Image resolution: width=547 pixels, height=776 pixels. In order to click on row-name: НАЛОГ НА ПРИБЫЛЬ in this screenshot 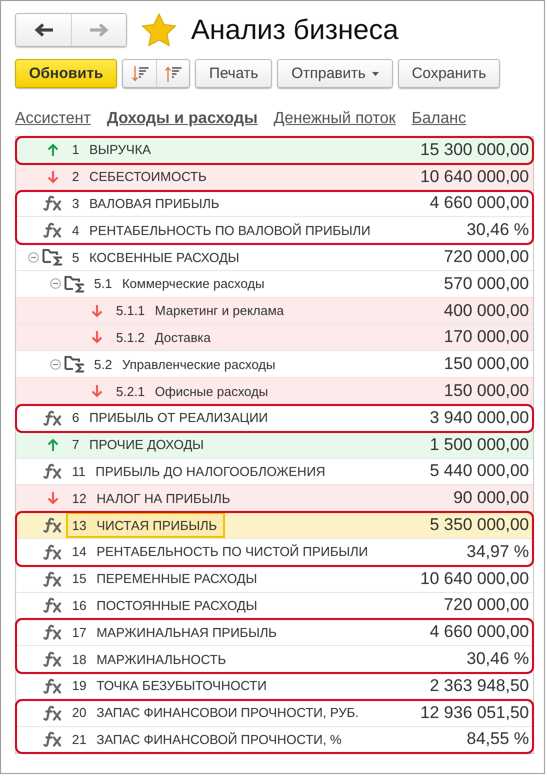, I will do `click(163, 498)`.